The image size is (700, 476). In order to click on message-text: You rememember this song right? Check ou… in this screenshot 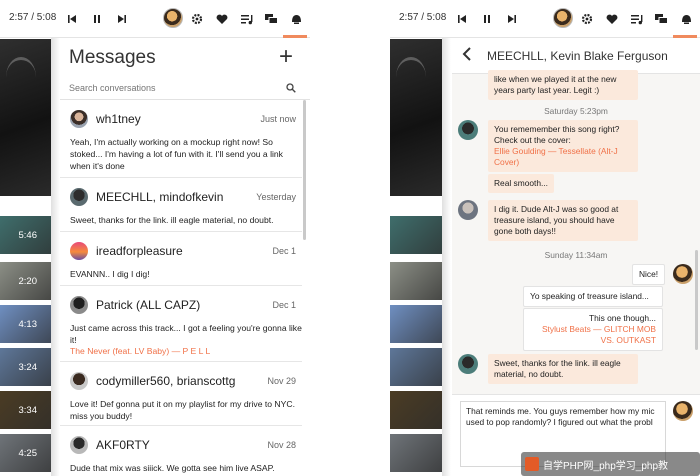, I will do `click(557, 134)`.